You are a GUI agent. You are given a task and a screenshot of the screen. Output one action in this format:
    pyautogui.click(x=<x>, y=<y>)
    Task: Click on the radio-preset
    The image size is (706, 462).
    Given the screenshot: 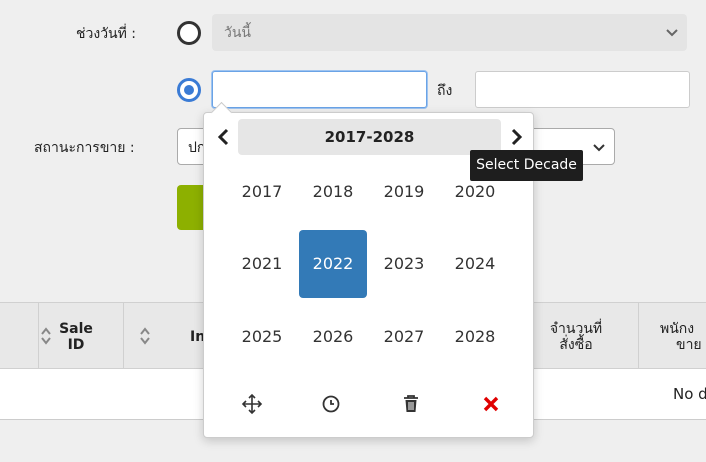 What is the action you would take?
    pyautogui.click(x=189, y=33)
    